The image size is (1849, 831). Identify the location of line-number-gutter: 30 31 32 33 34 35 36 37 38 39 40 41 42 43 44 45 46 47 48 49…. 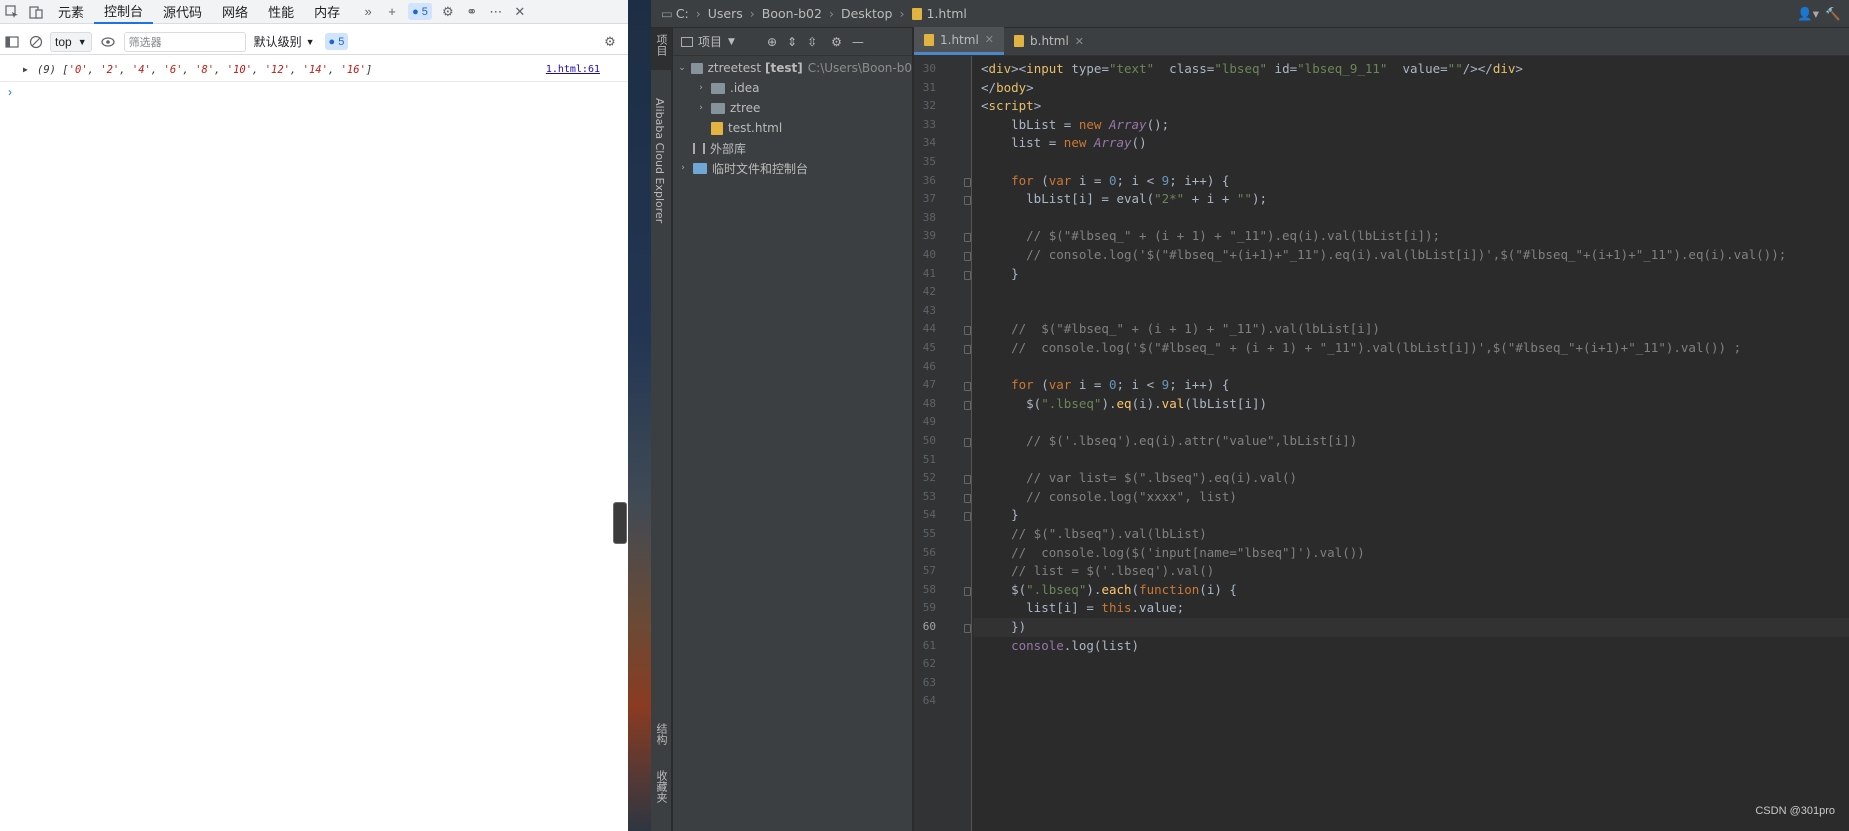
(943, 443).